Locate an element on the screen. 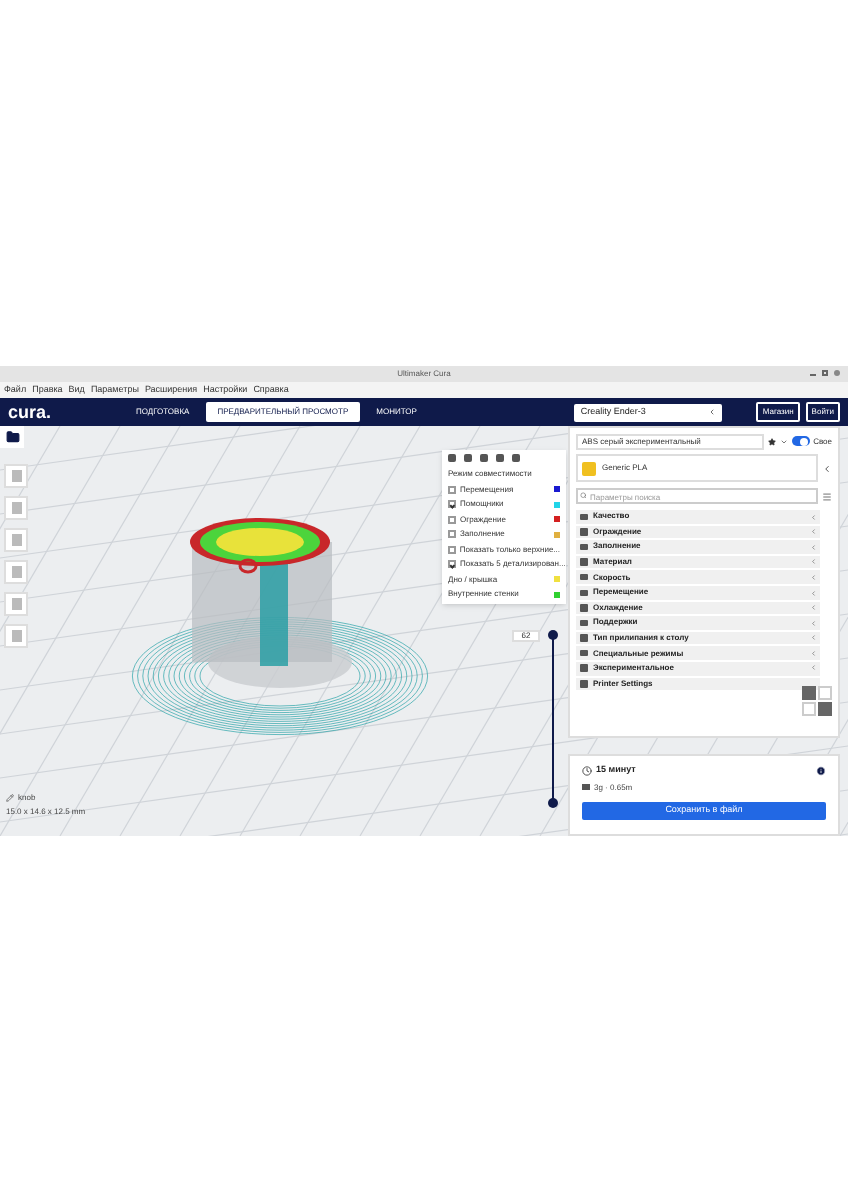 Image resolution: width=848 pixels, height=1200 pixels. menu-icon is located at coordinates (827, 496).